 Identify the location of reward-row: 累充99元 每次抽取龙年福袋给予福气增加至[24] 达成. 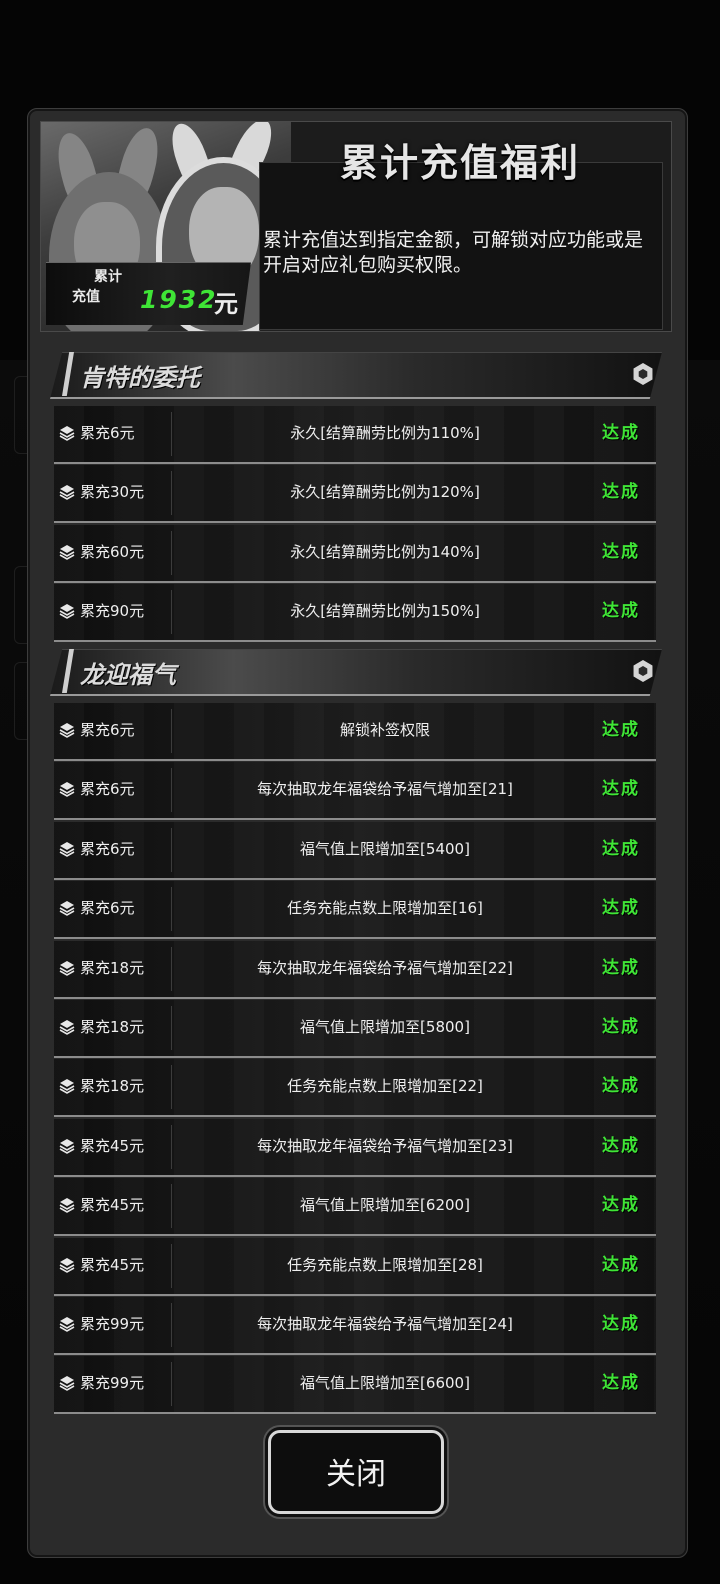
(355, 1326).